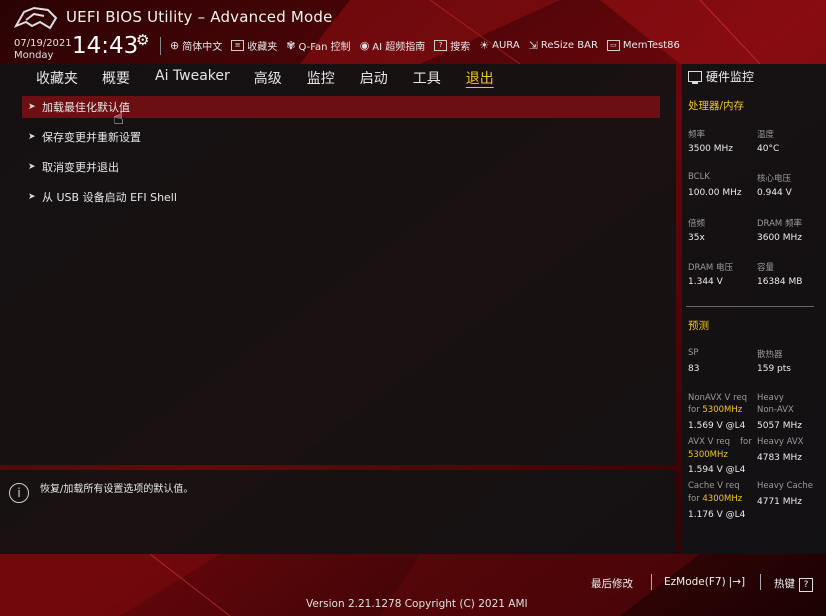 This screenshot has width=826, height=616. I want to click on hw-label-sp: SP, so click(693, 353).